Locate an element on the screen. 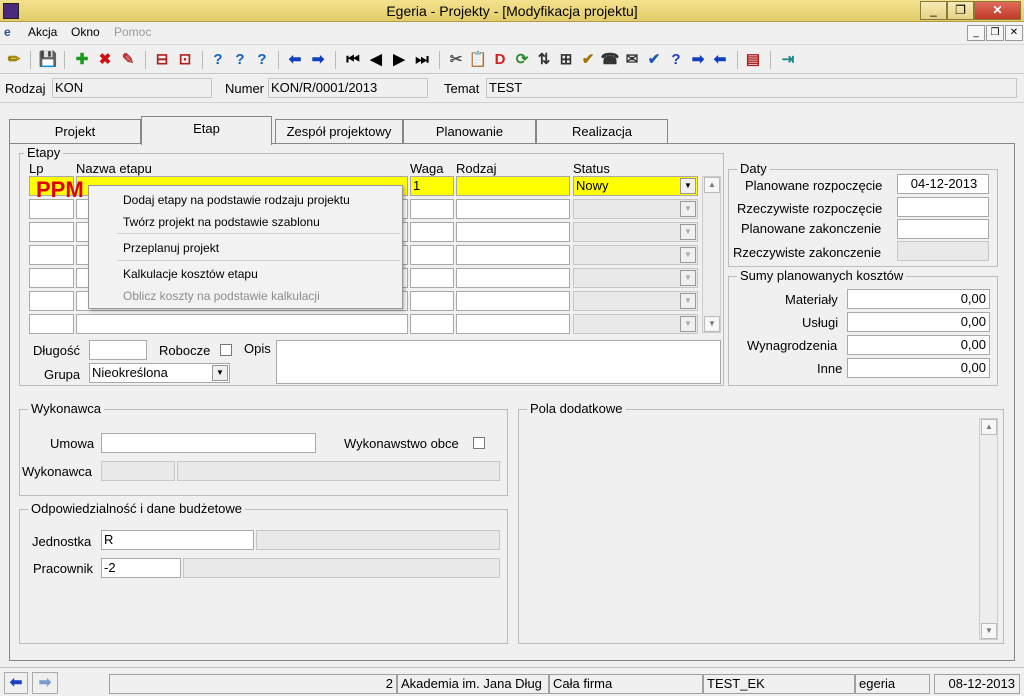 Image resolution: width=1024 pixels, height=696 pixels. find-all-icon: ? is located at coordinates (262, 60).